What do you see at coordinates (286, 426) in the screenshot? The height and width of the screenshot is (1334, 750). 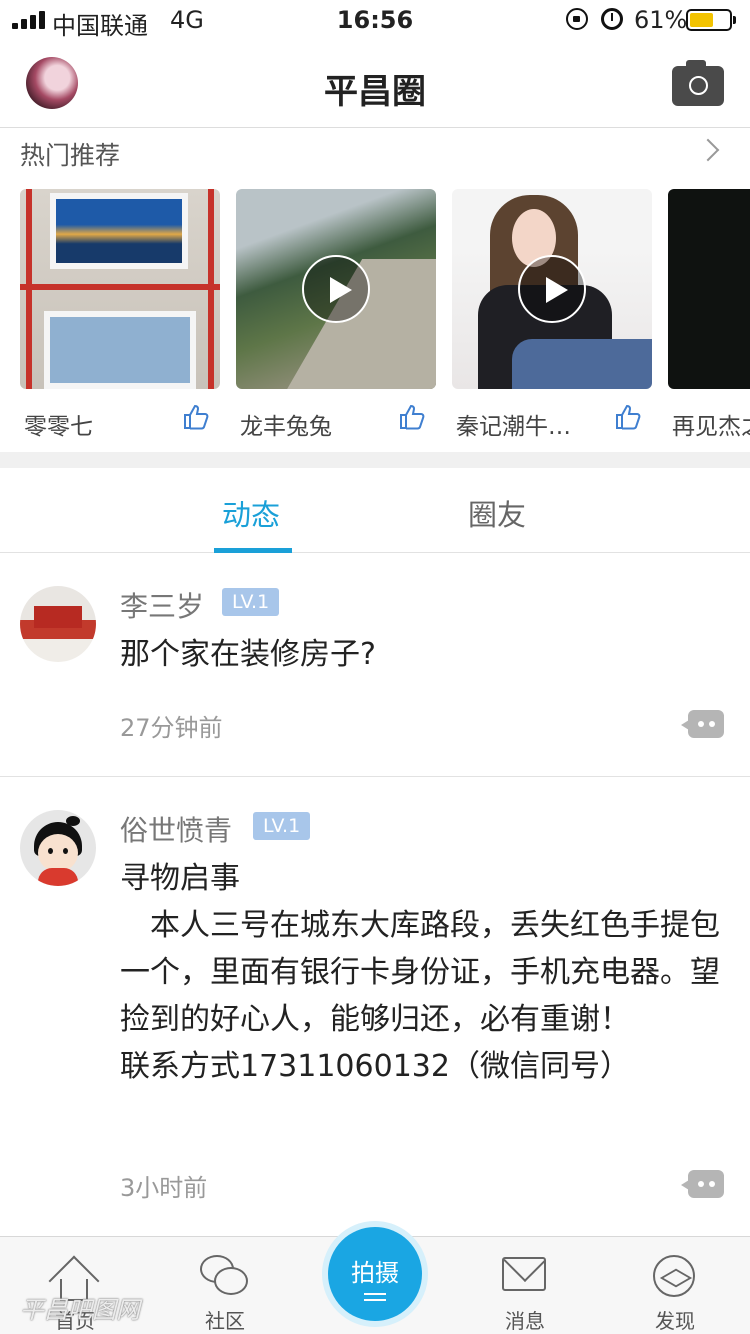 I see `hot-card-name: 龙丰兔兔` at bounding box center [286, 426].